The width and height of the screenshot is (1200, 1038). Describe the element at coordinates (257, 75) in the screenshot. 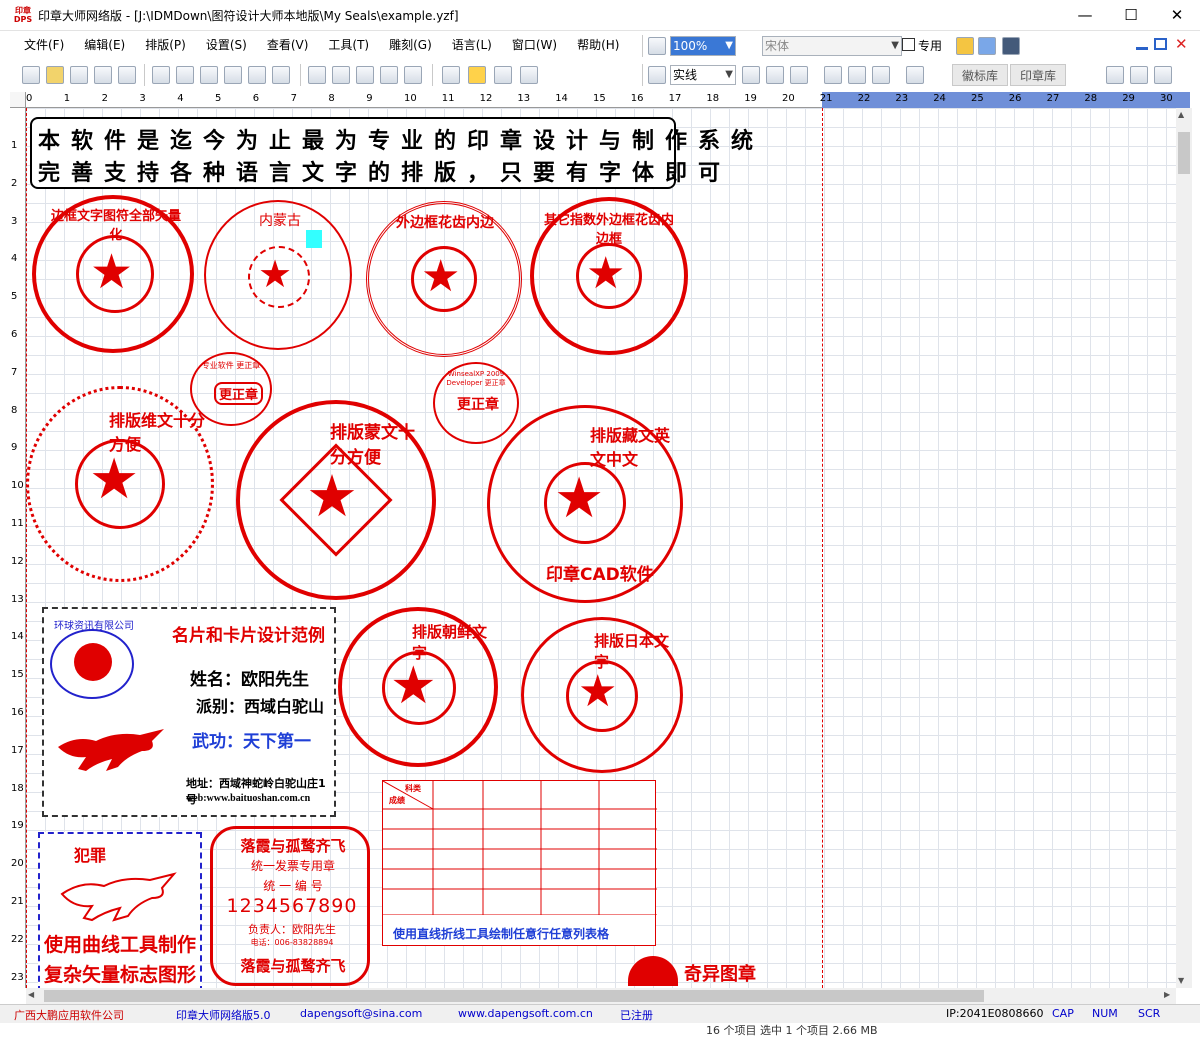

I see `paste-icon` at that location.